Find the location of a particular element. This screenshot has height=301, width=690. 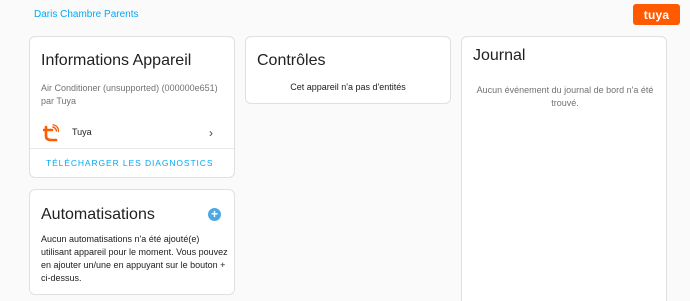

plus-icon: + is located at coordinates (214, 214).